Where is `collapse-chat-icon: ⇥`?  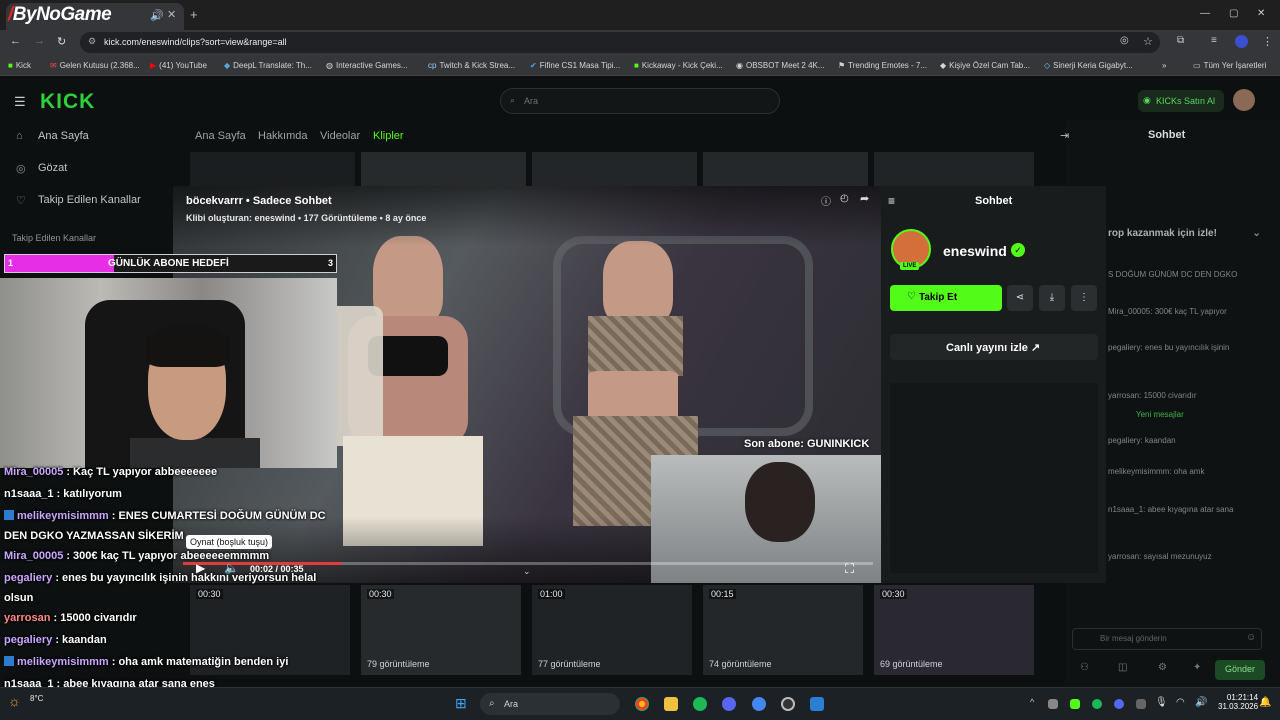
collapse-chat-icon: ⇥ is located at coordinates (1064, 135).